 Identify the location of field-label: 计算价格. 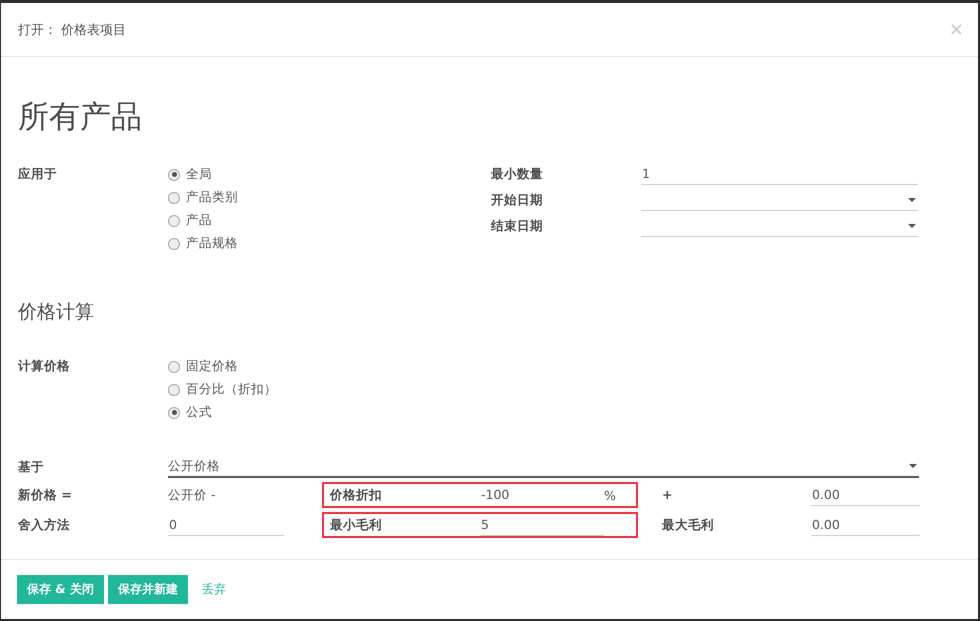
(44, 366).